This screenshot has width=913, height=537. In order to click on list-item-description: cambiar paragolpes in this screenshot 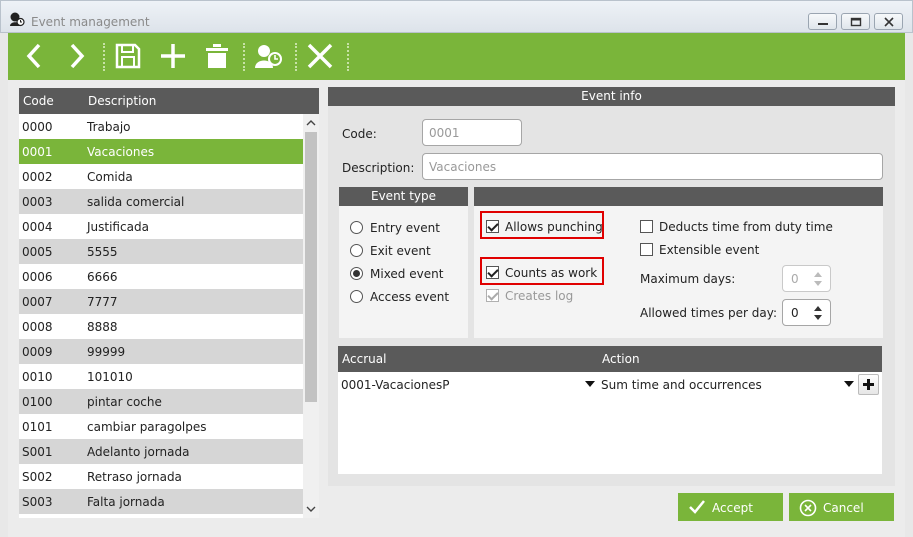, I will do `click(147, 427)`.